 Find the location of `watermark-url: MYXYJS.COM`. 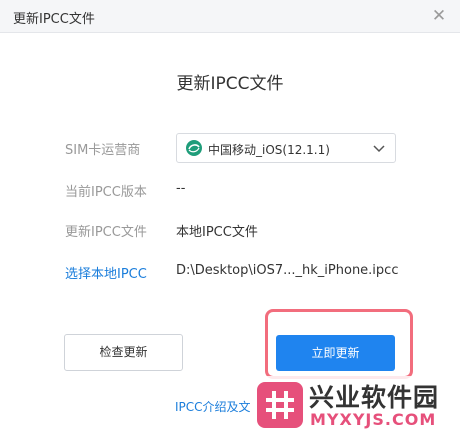

watermark-url: MYXYJS.COM is located at coordinates (373, 419).